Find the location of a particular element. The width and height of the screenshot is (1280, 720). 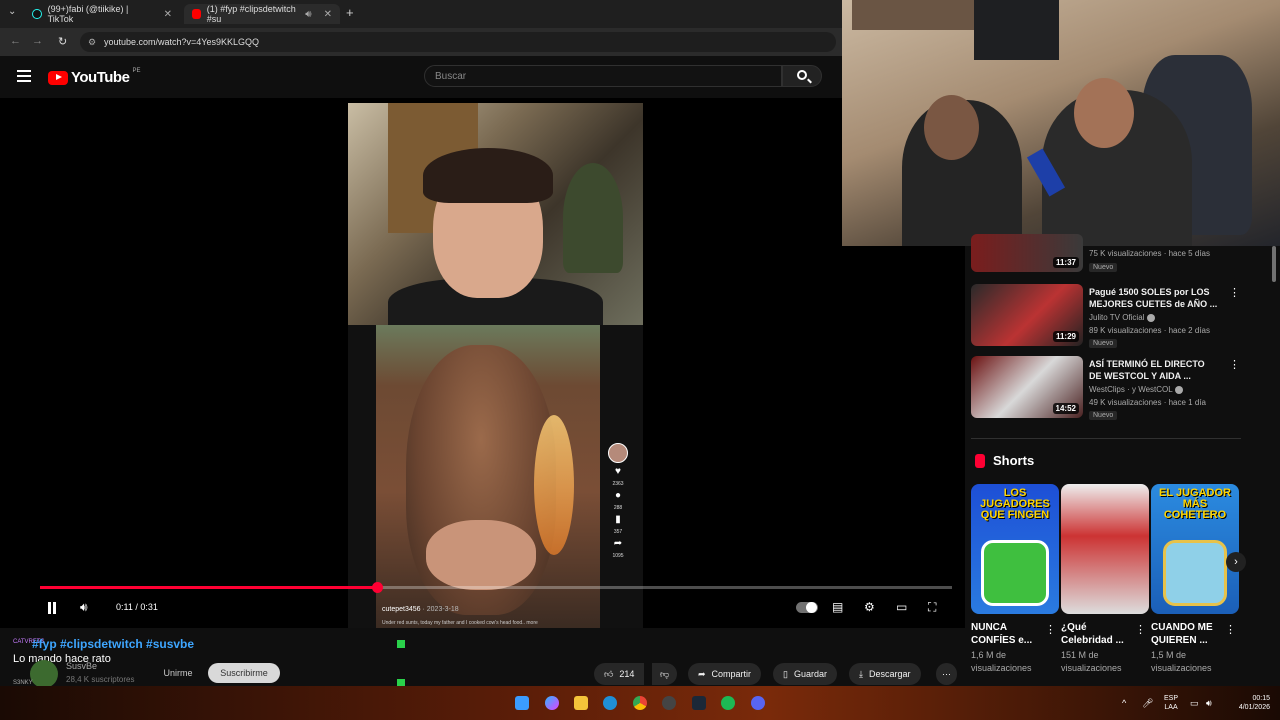

subscribe-button: Suscribirme is located at coordinates (244, 673).